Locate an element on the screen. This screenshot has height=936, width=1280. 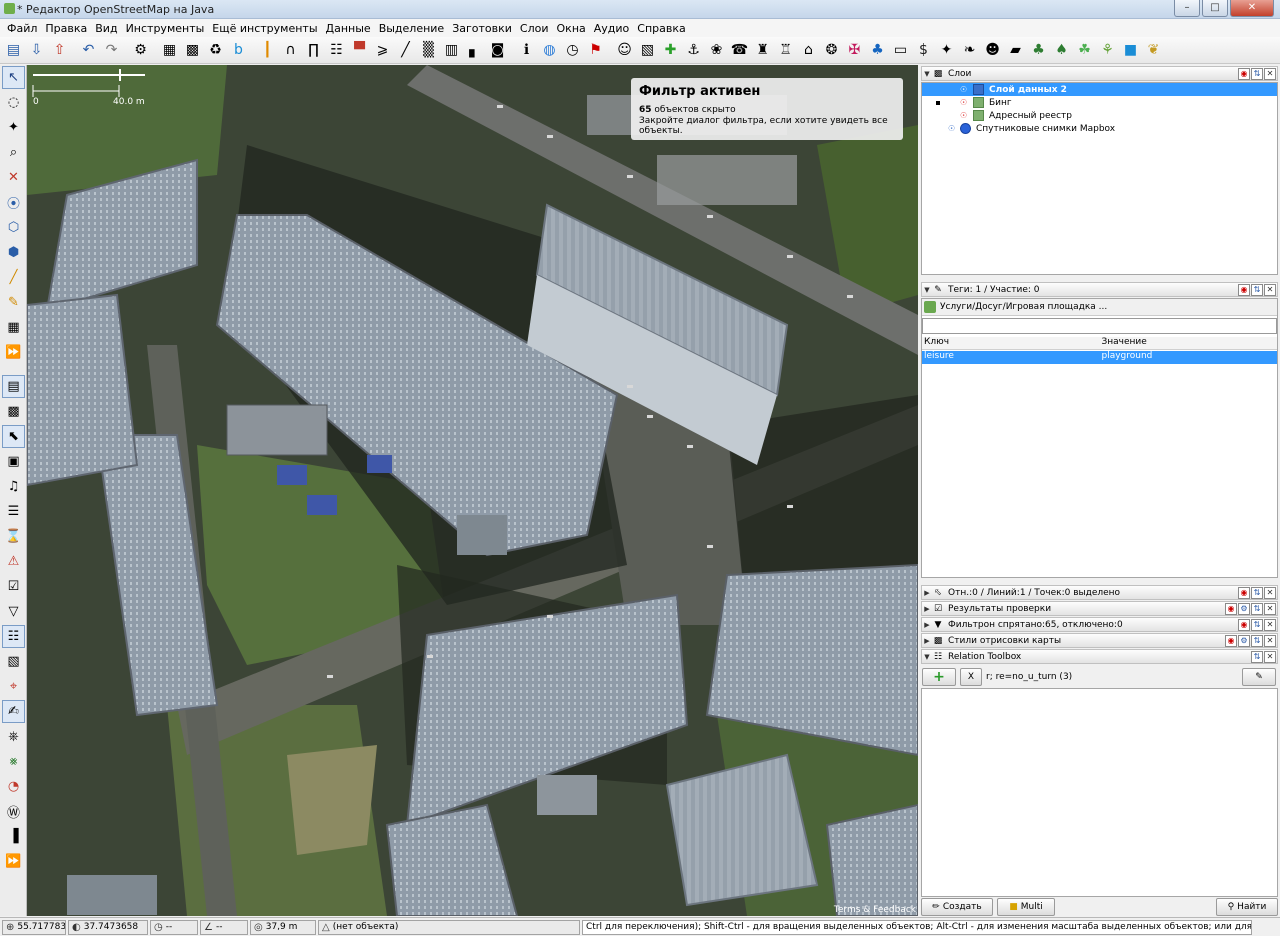
menu-file: Файл is located at coordinates (22, 28).